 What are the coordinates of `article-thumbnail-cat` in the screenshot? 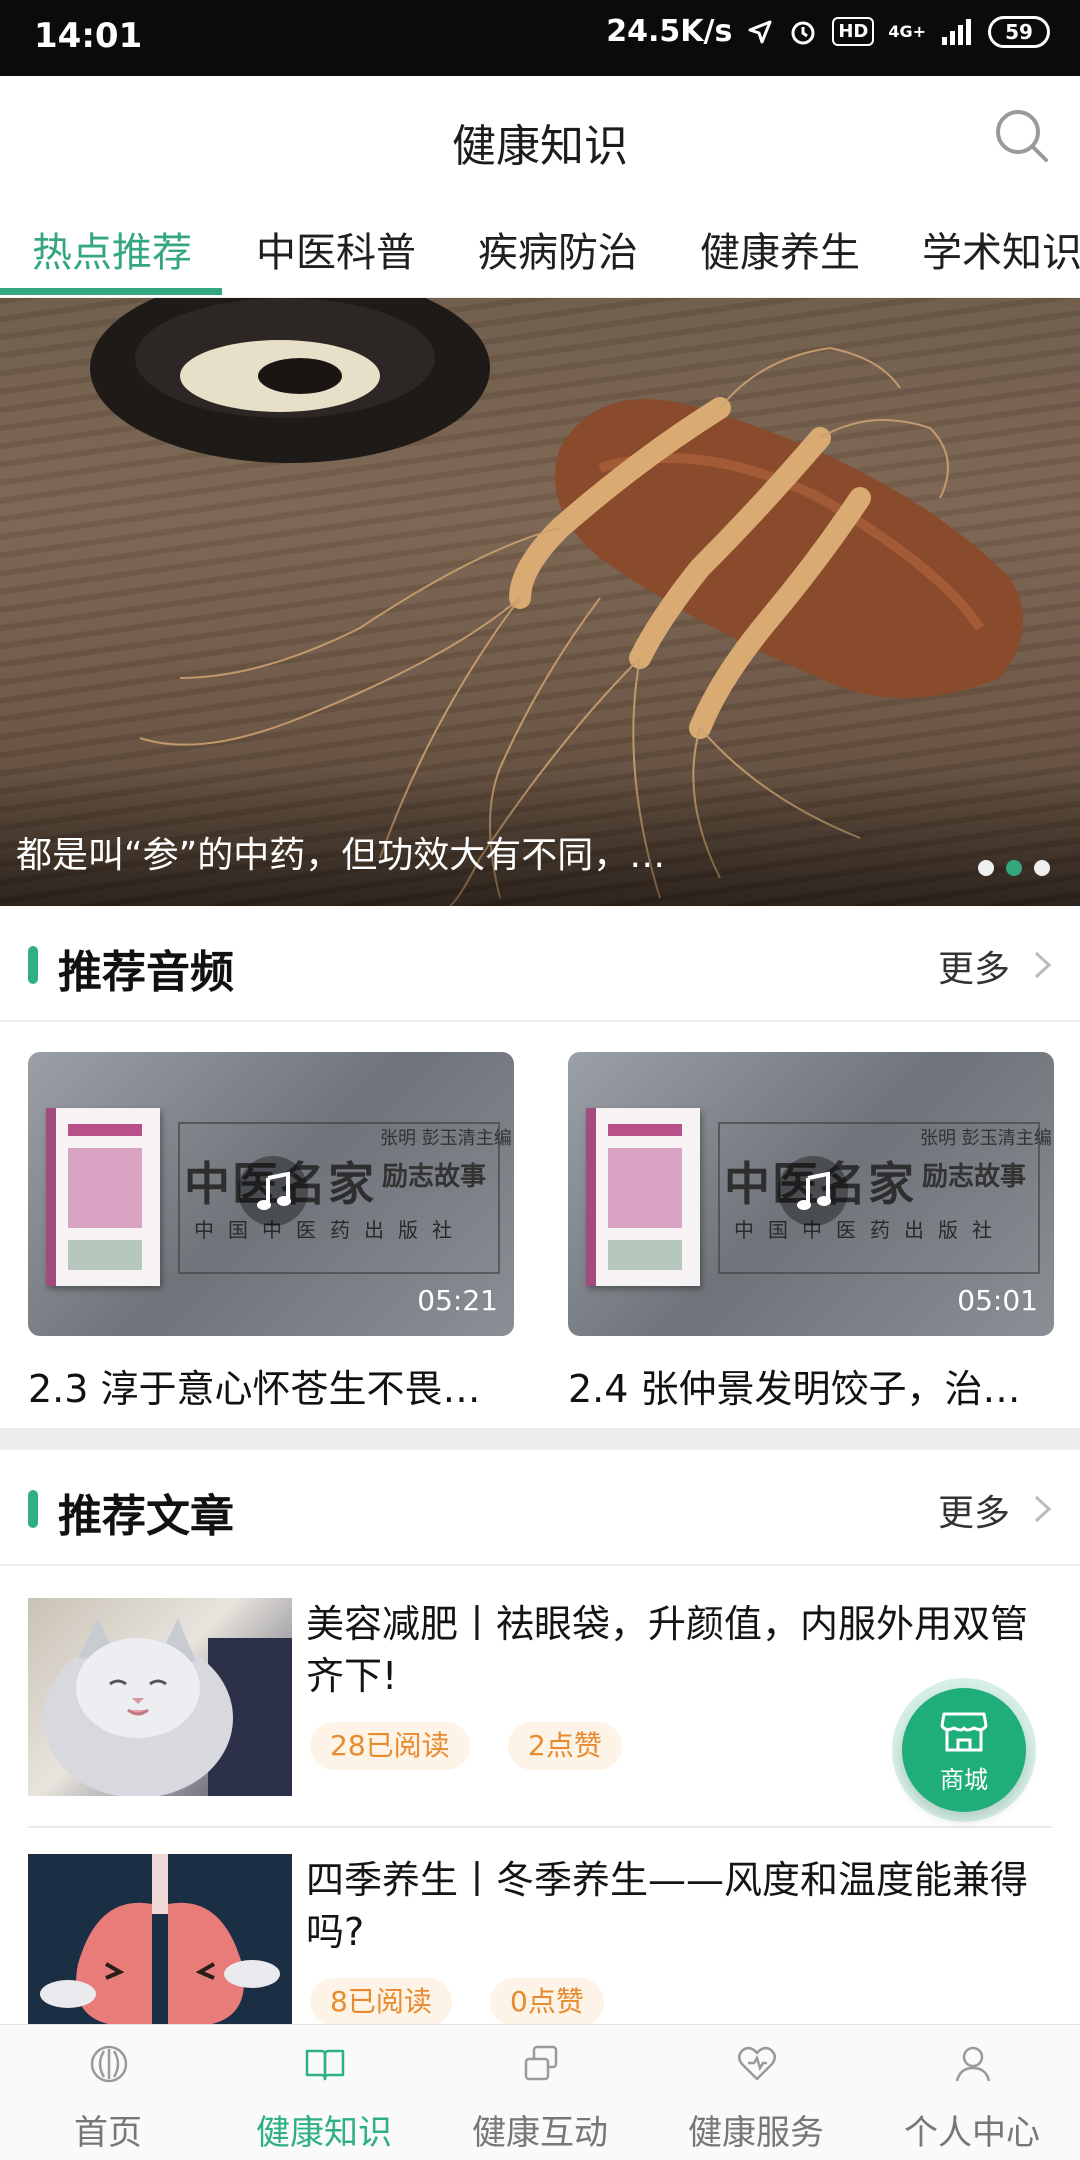 It's located at (160, 1697).